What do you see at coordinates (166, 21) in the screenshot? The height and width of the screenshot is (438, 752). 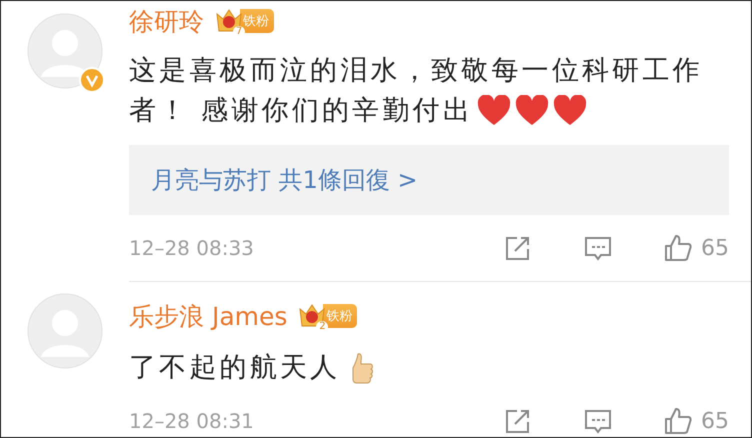 I see `username: 徐研玲` at bounding box center [166, 21].